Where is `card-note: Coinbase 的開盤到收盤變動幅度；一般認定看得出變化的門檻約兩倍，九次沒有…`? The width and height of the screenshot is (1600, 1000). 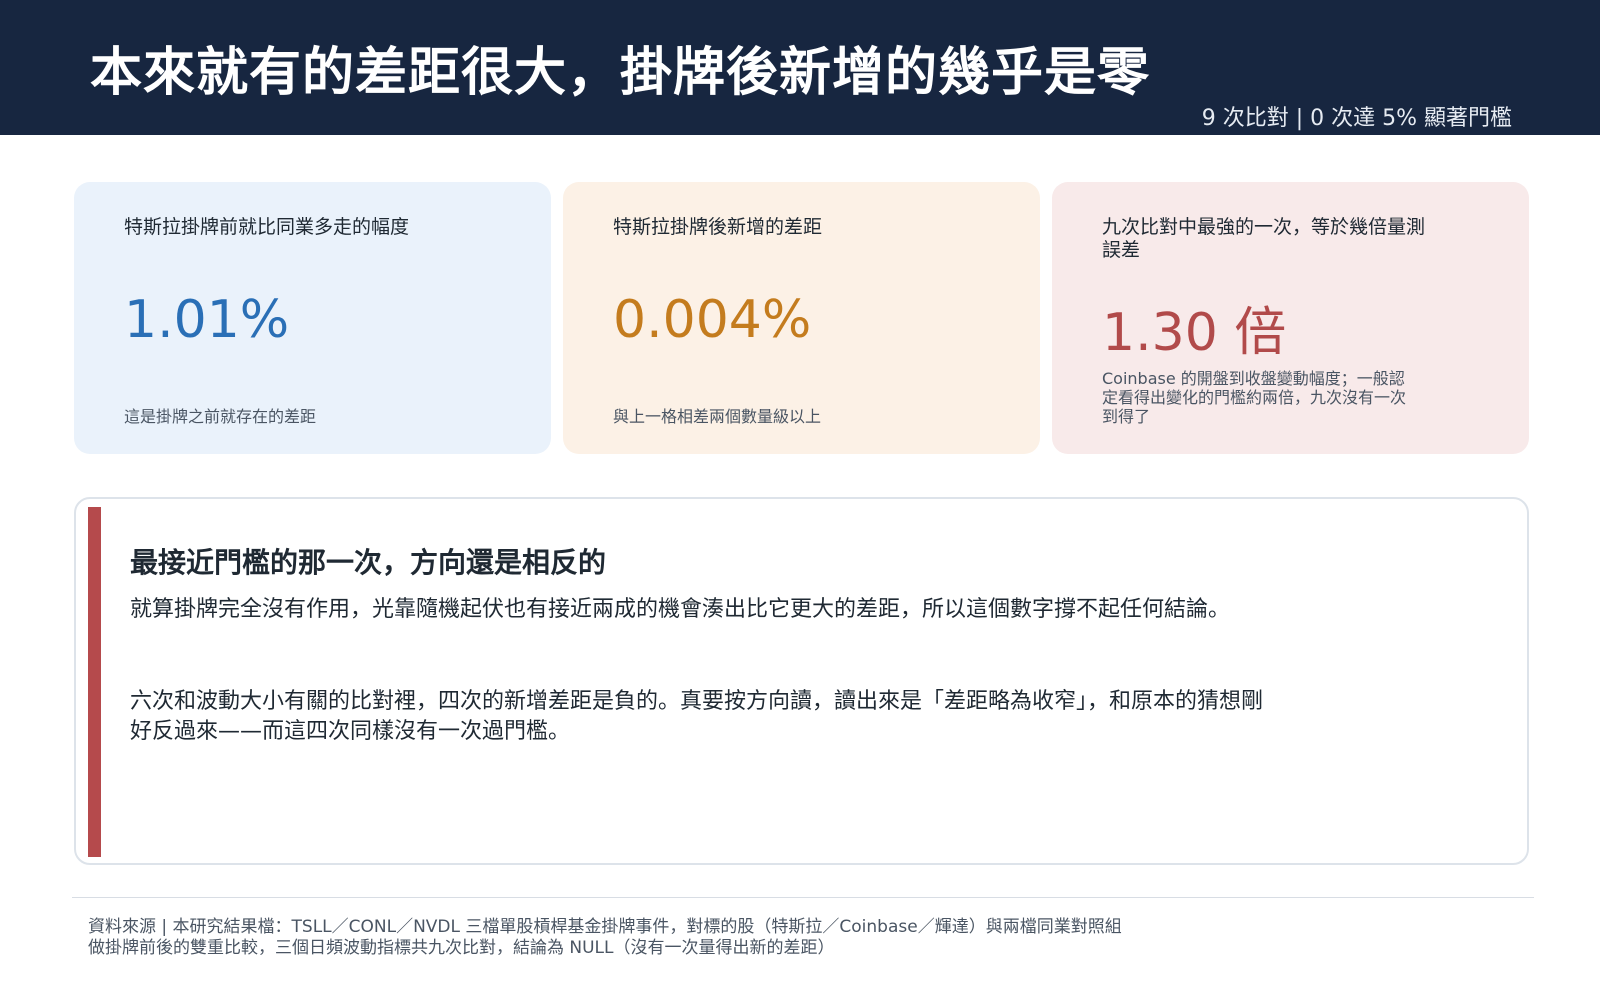
card-note: Coinbase 的開盤到收盤變動幅度；一般認定看得出變化的門檻約兩倍，九次沒有… is located at coordinates (1254, 397).